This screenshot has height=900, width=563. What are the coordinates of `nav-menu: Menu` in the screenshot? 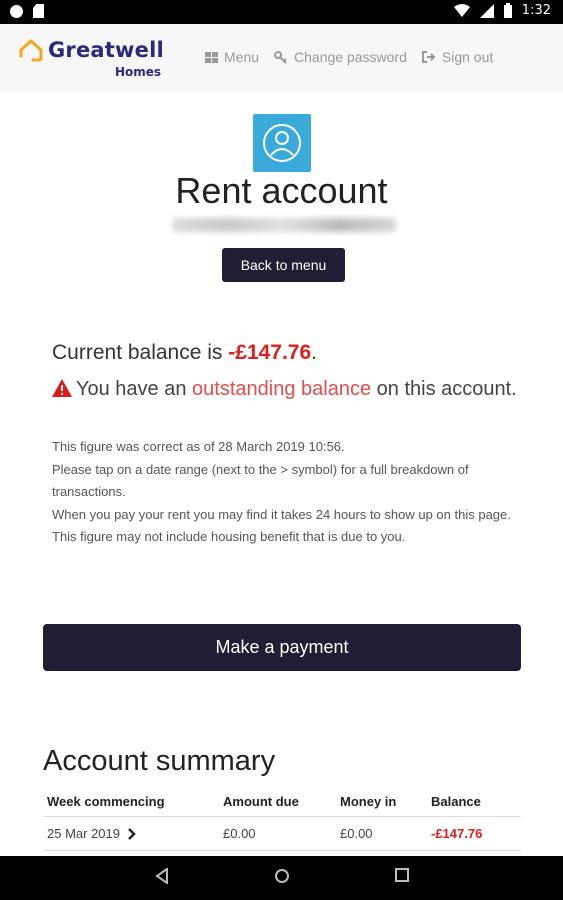 It's located at (232, 57).